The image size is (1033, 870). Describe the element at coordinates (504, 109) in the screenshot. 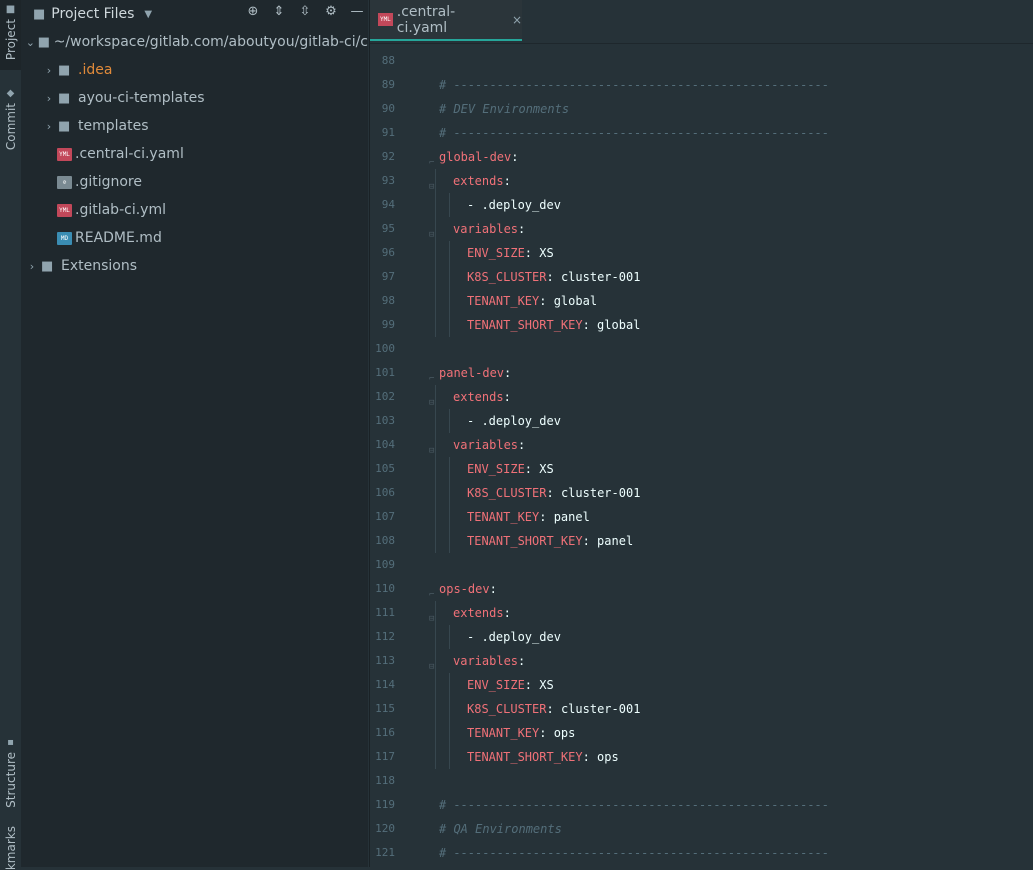

I see `code-comment: # DEV Environments` at that location.